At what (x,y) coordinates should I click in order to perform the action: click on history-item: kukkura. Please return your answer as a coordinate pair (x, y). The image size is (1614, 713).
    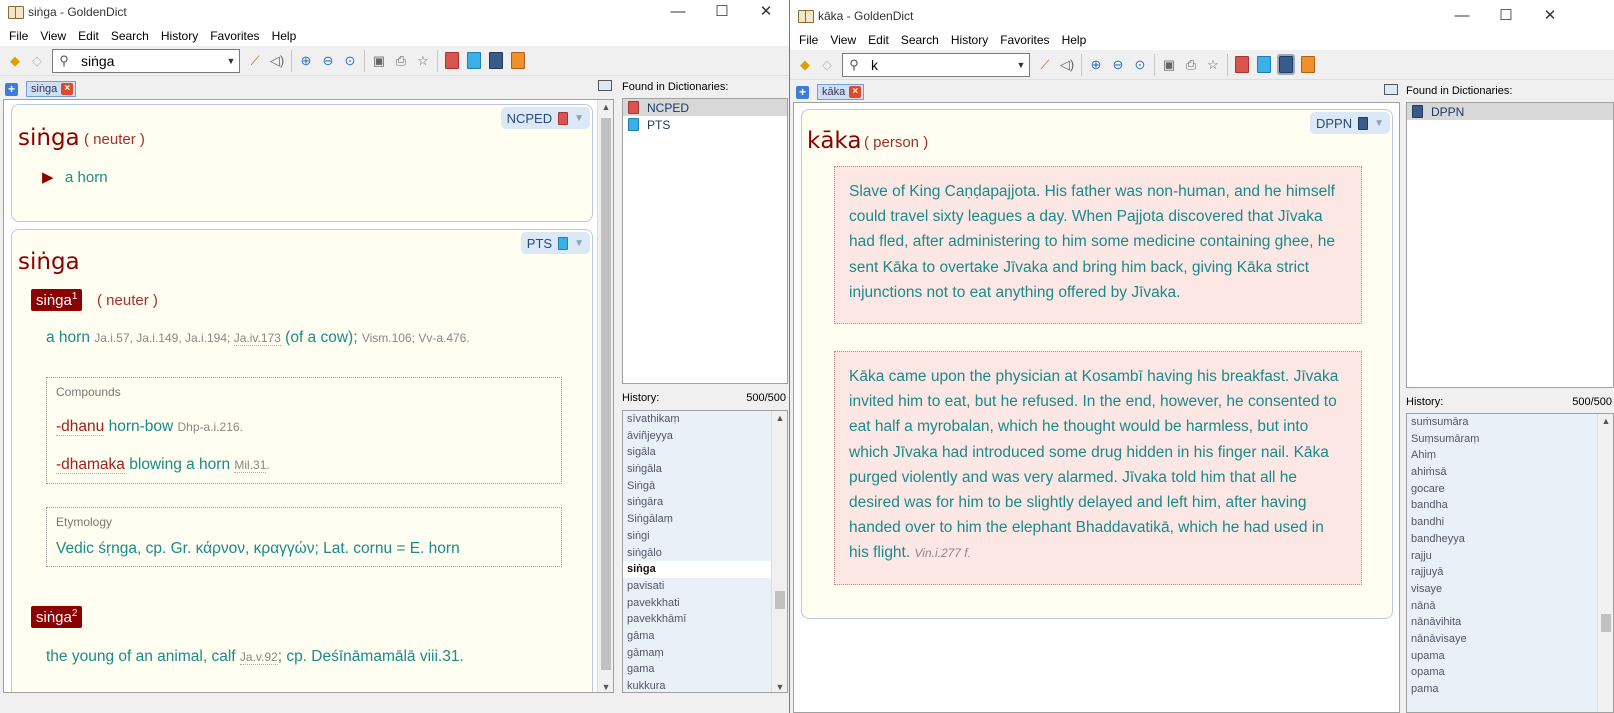
    Looking at the image, I should click on (705, 685).